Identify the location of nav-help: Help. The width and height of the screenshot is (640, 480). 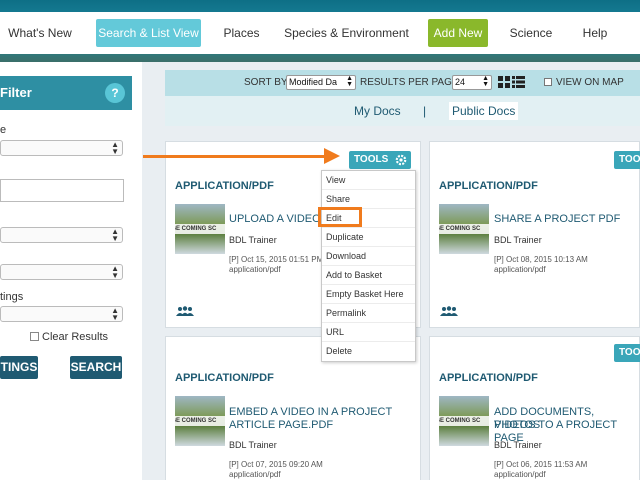
(595, 33).